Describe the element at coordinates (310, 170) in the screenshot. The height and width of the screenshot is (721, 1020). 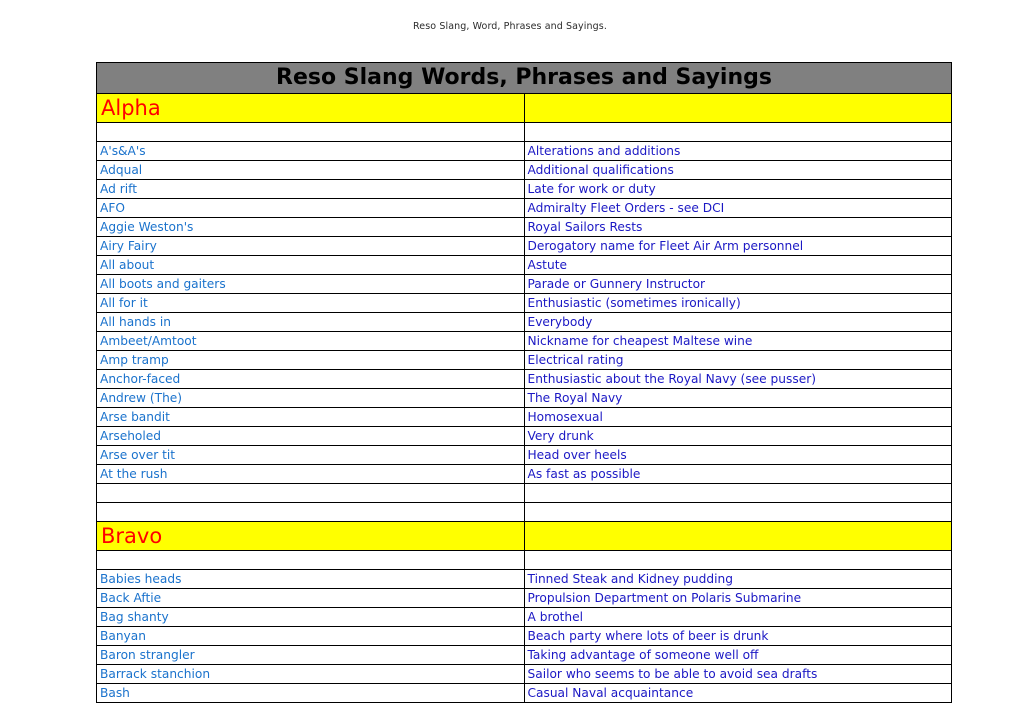
I see `term-cell: Adqual` at that location.